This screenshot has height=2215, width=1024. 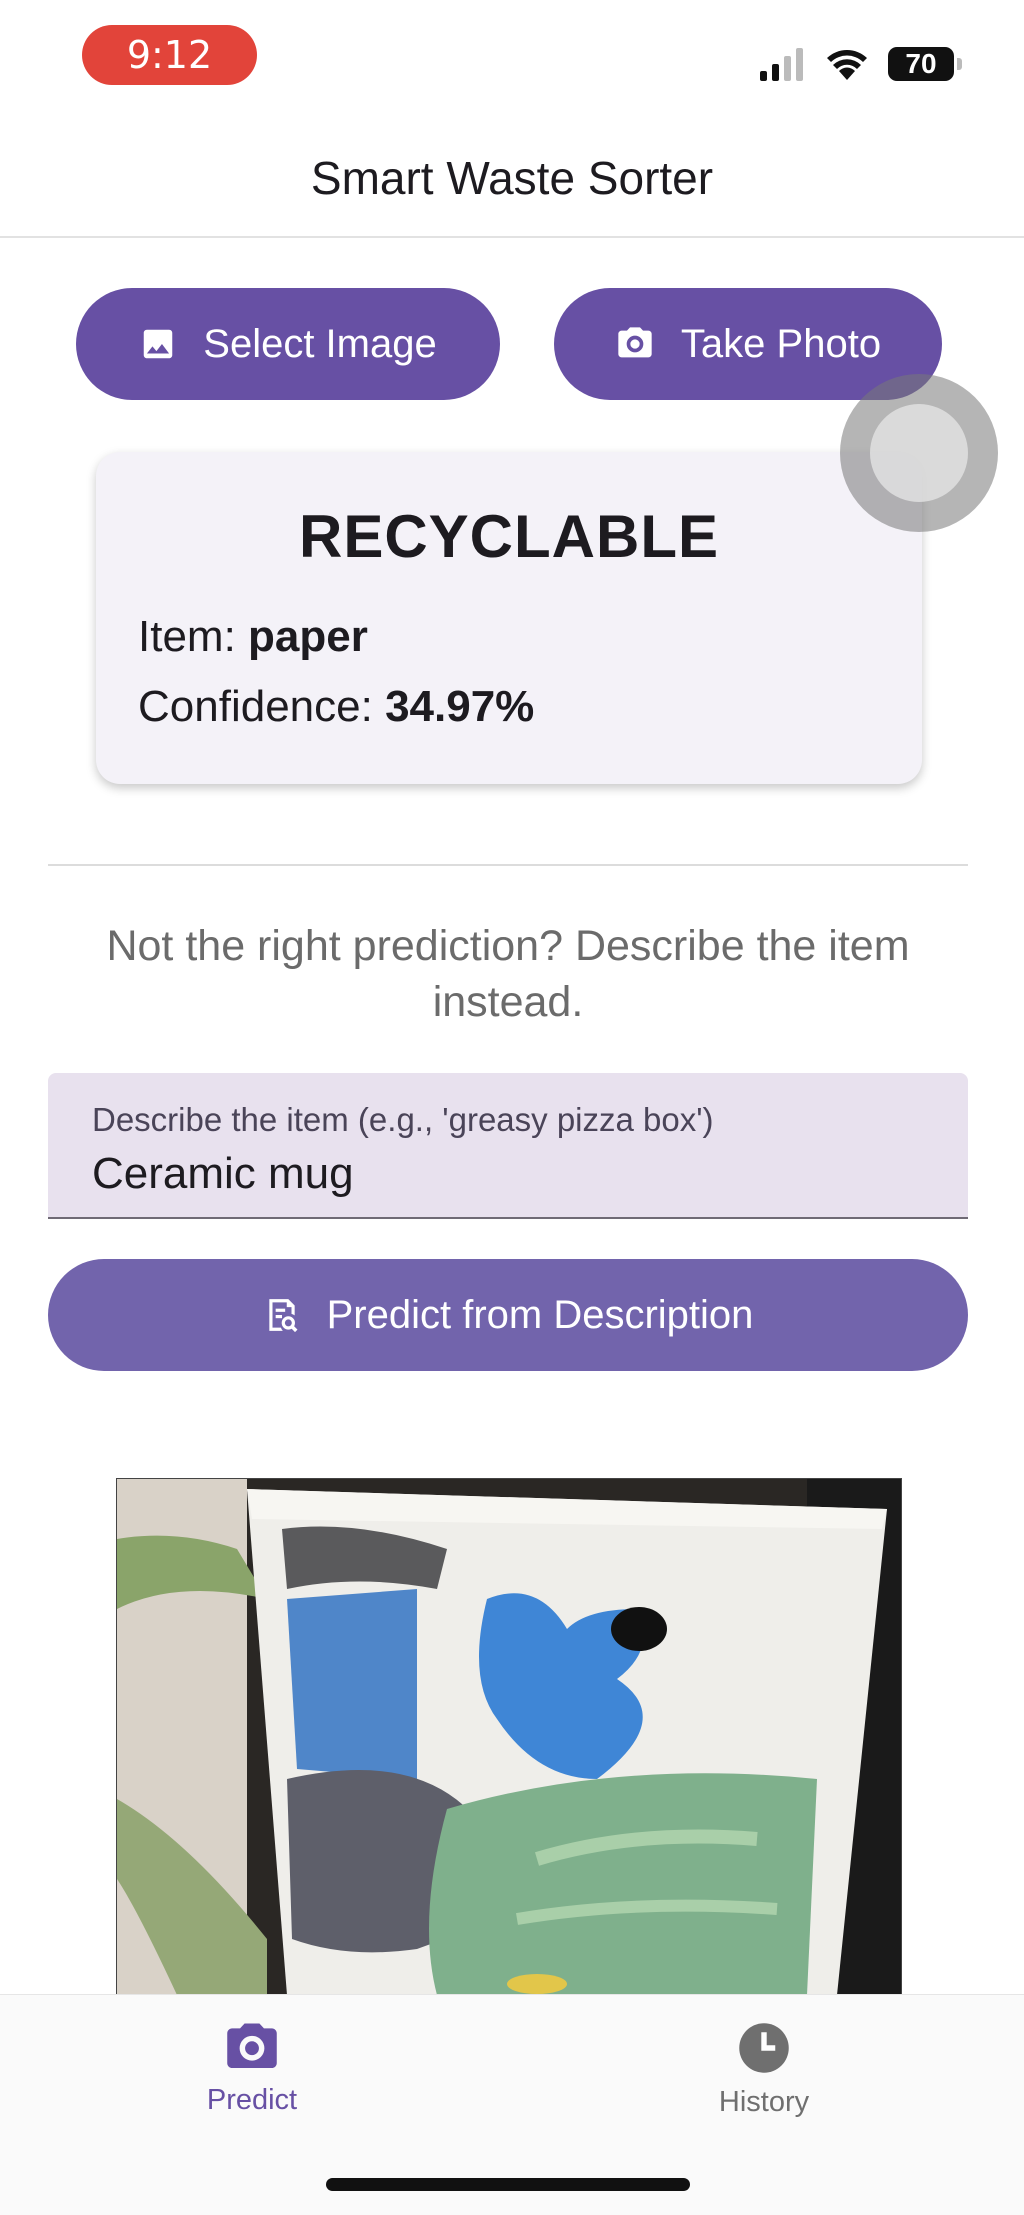 I want to click on status-bar: 9:12 70, so click(x=512, y=60).